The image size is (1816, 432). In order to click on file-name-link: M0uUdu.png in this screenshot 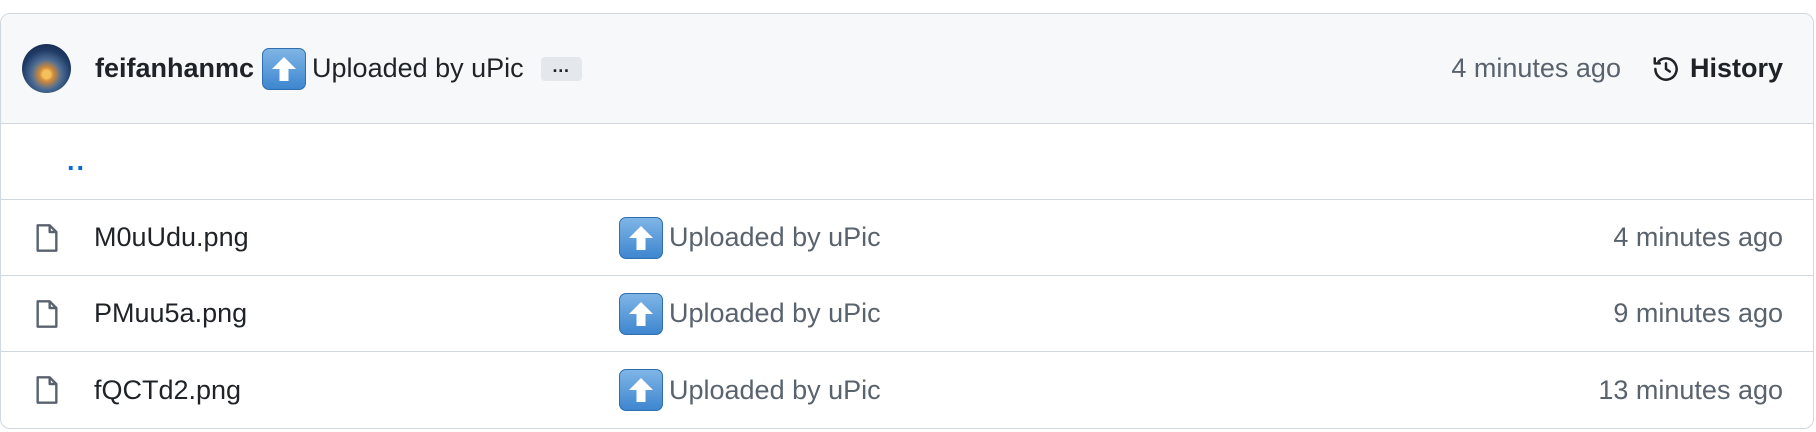, I will do `click(356, 237)`.